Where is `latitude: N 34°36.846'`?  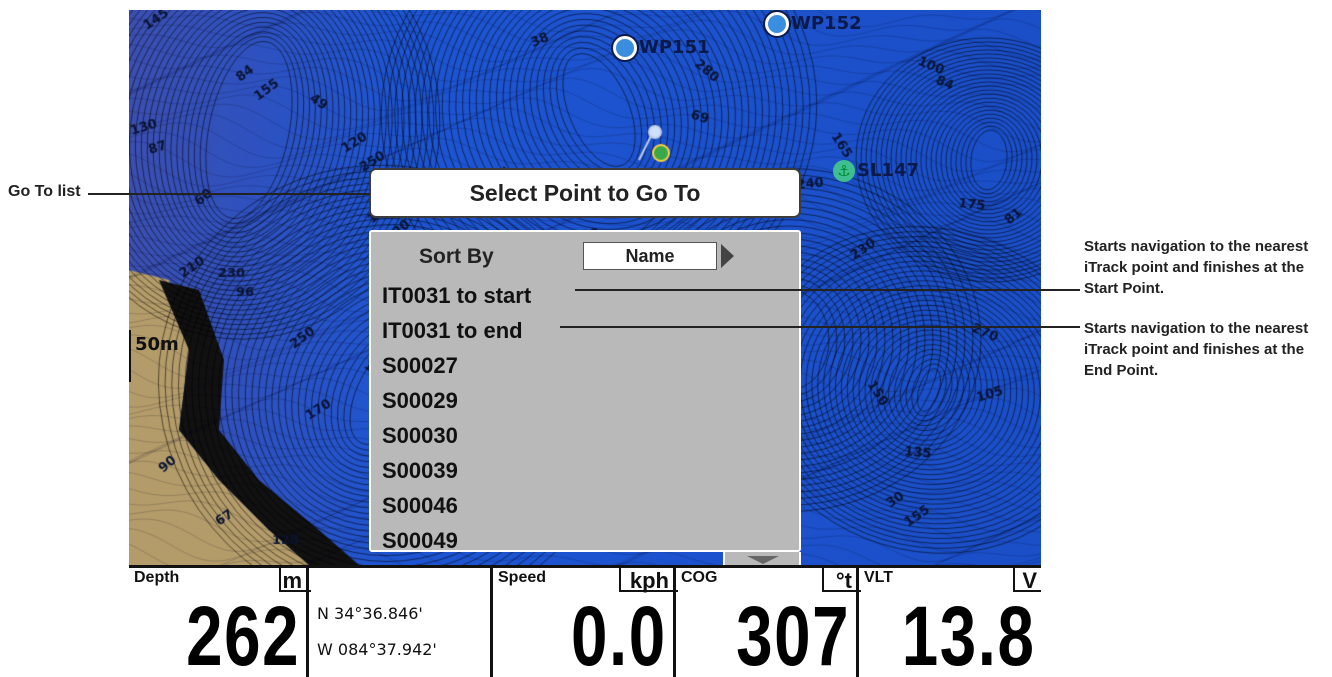
latitude: N 34°36.846' is located at coordinates (370, 613).